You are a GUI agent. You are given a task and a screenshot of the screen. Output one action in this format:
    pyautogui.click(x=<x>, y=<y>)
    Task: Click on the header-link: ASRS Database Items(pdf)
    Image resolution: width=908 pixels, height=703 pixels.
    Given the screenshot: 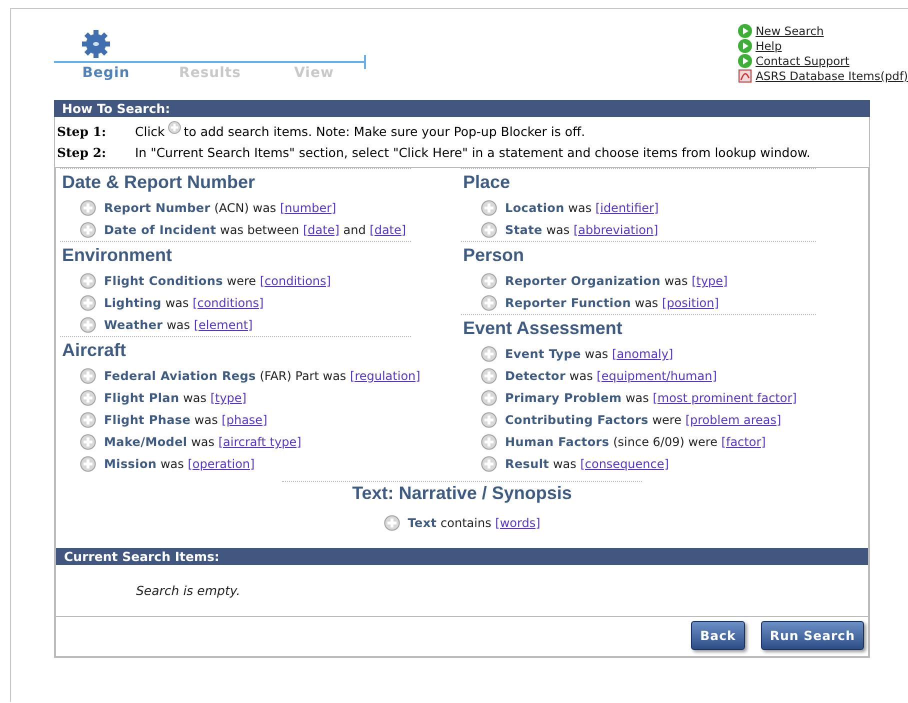 What is the action you would take?
    pyautogui.click(x=832, y=76)
    